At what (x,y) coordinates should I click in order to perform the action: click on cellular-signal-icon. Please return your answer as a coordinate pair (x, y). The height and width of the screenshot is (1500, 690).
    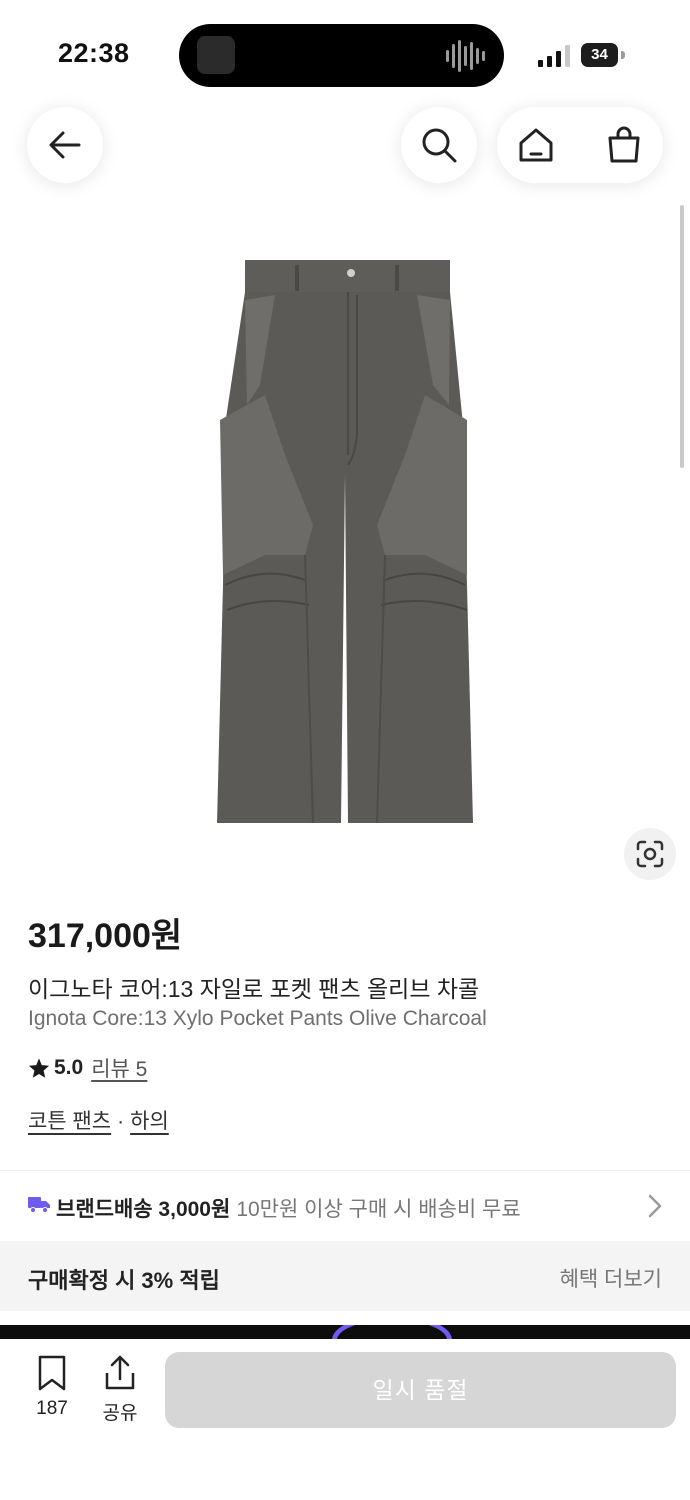
    Looking at the image, I should click on (554, 56).